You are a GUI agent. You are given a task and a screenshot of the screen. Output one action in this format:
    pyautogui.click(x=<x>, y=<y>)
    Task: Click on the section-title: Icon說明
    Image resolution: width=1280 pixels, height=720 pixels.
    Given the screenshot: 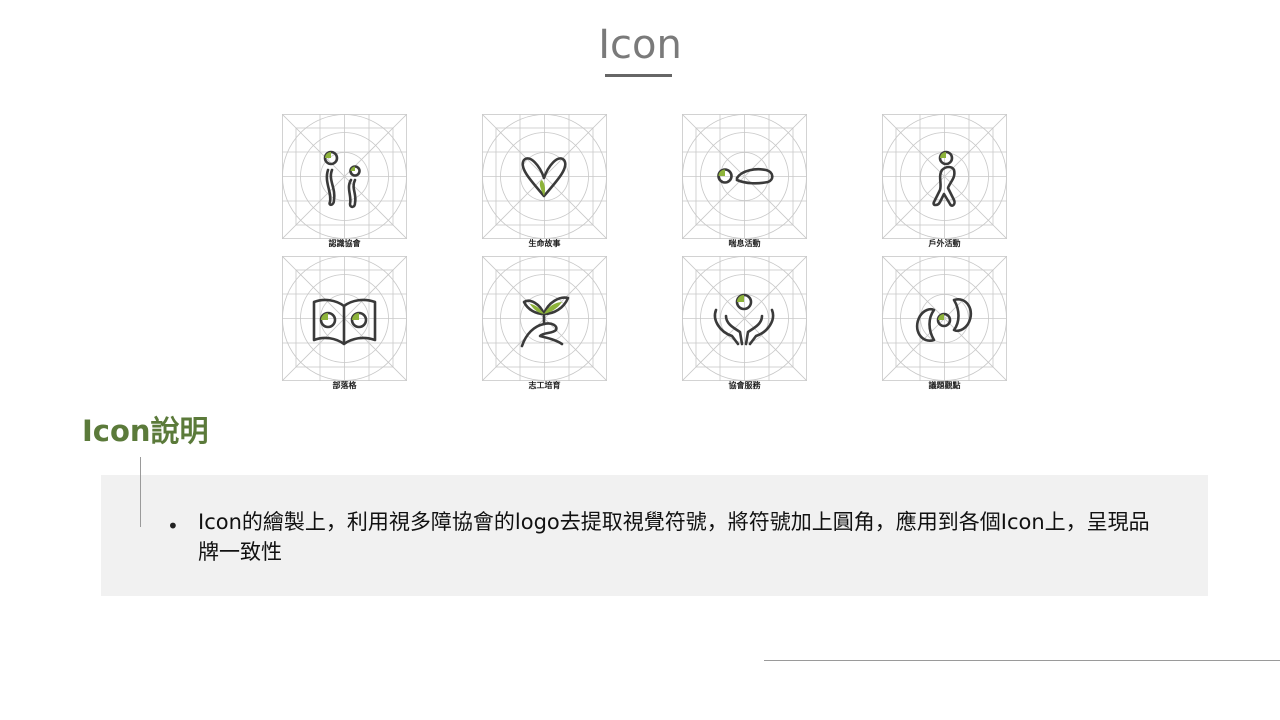 What is the action you would take?
    pyautogui.click(x=145, y=431)
    